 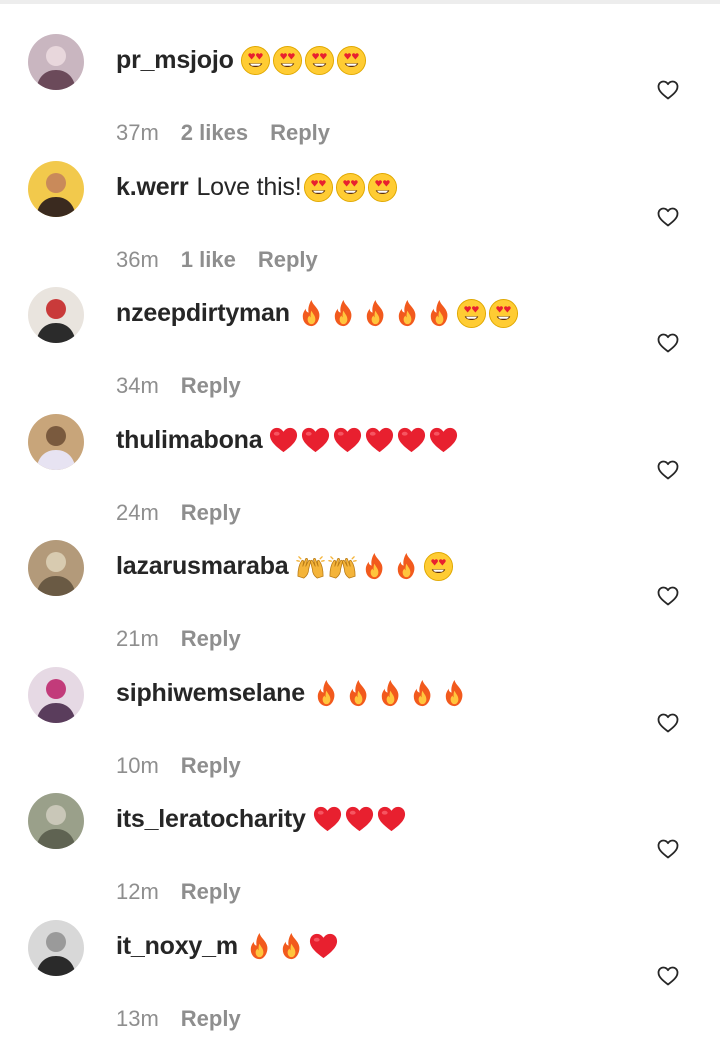 I want to click on comment-timestamp: 10m, so click(x=137, y=765).